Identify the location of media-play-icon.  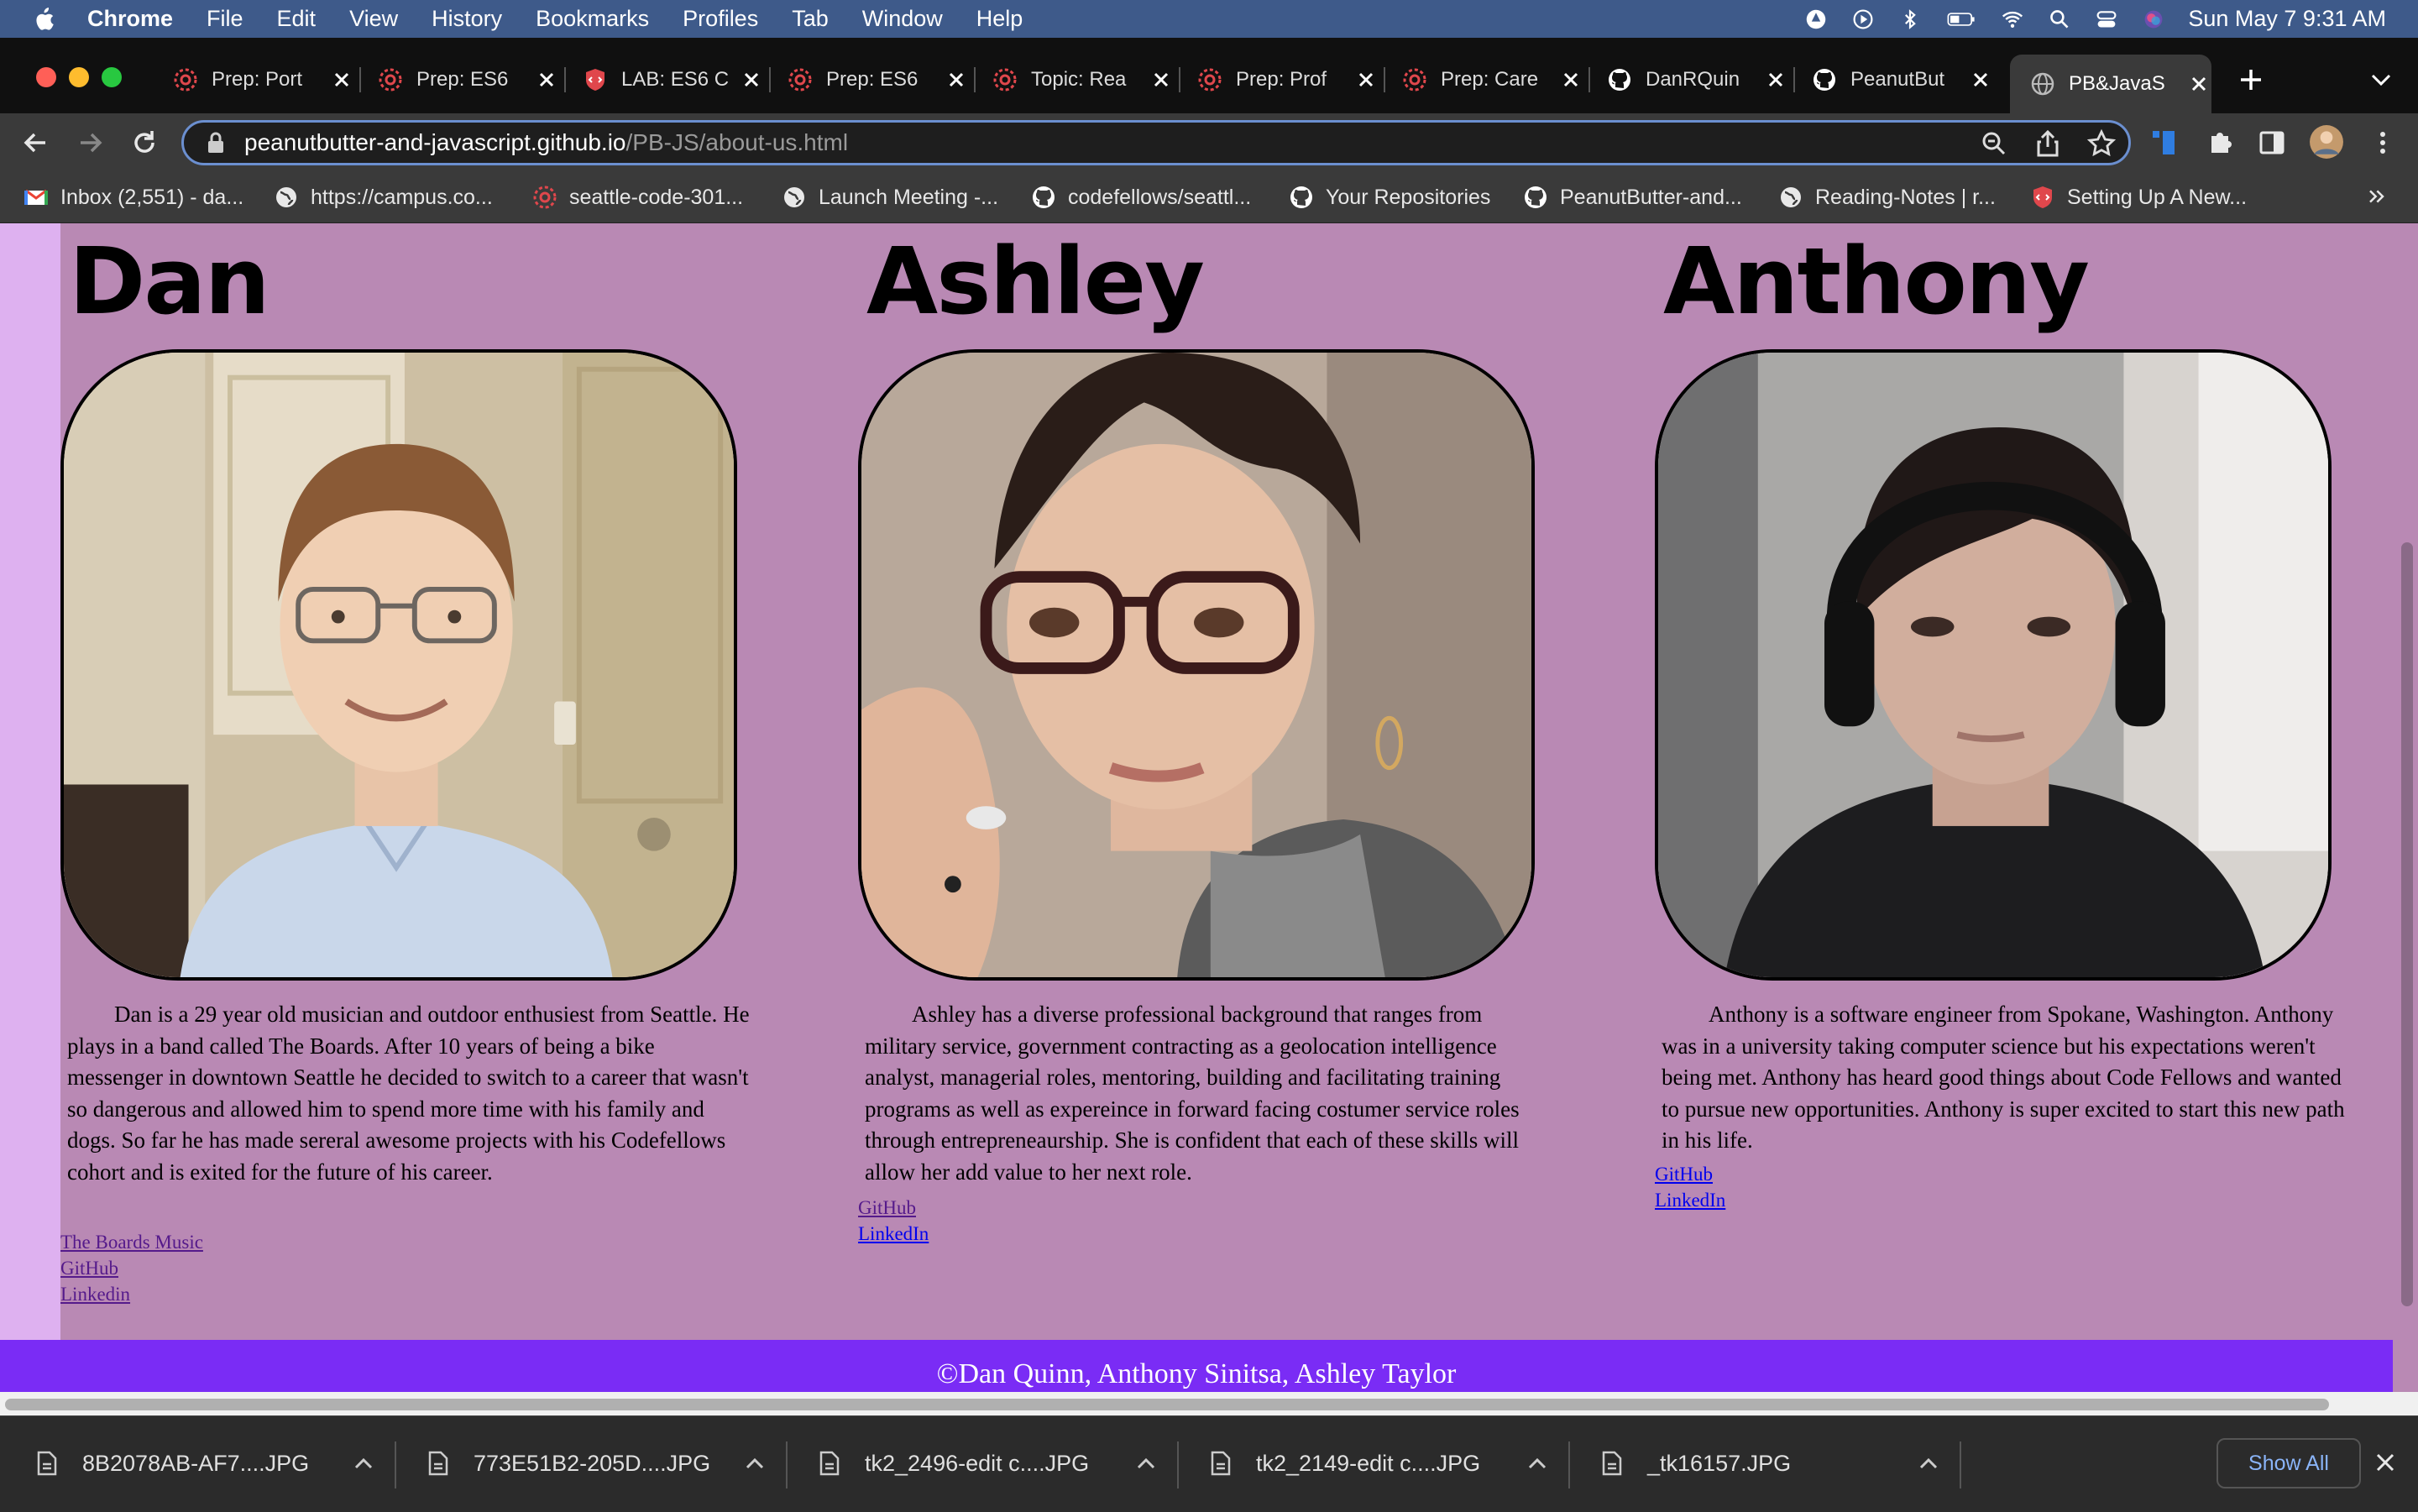
(1863, 19).